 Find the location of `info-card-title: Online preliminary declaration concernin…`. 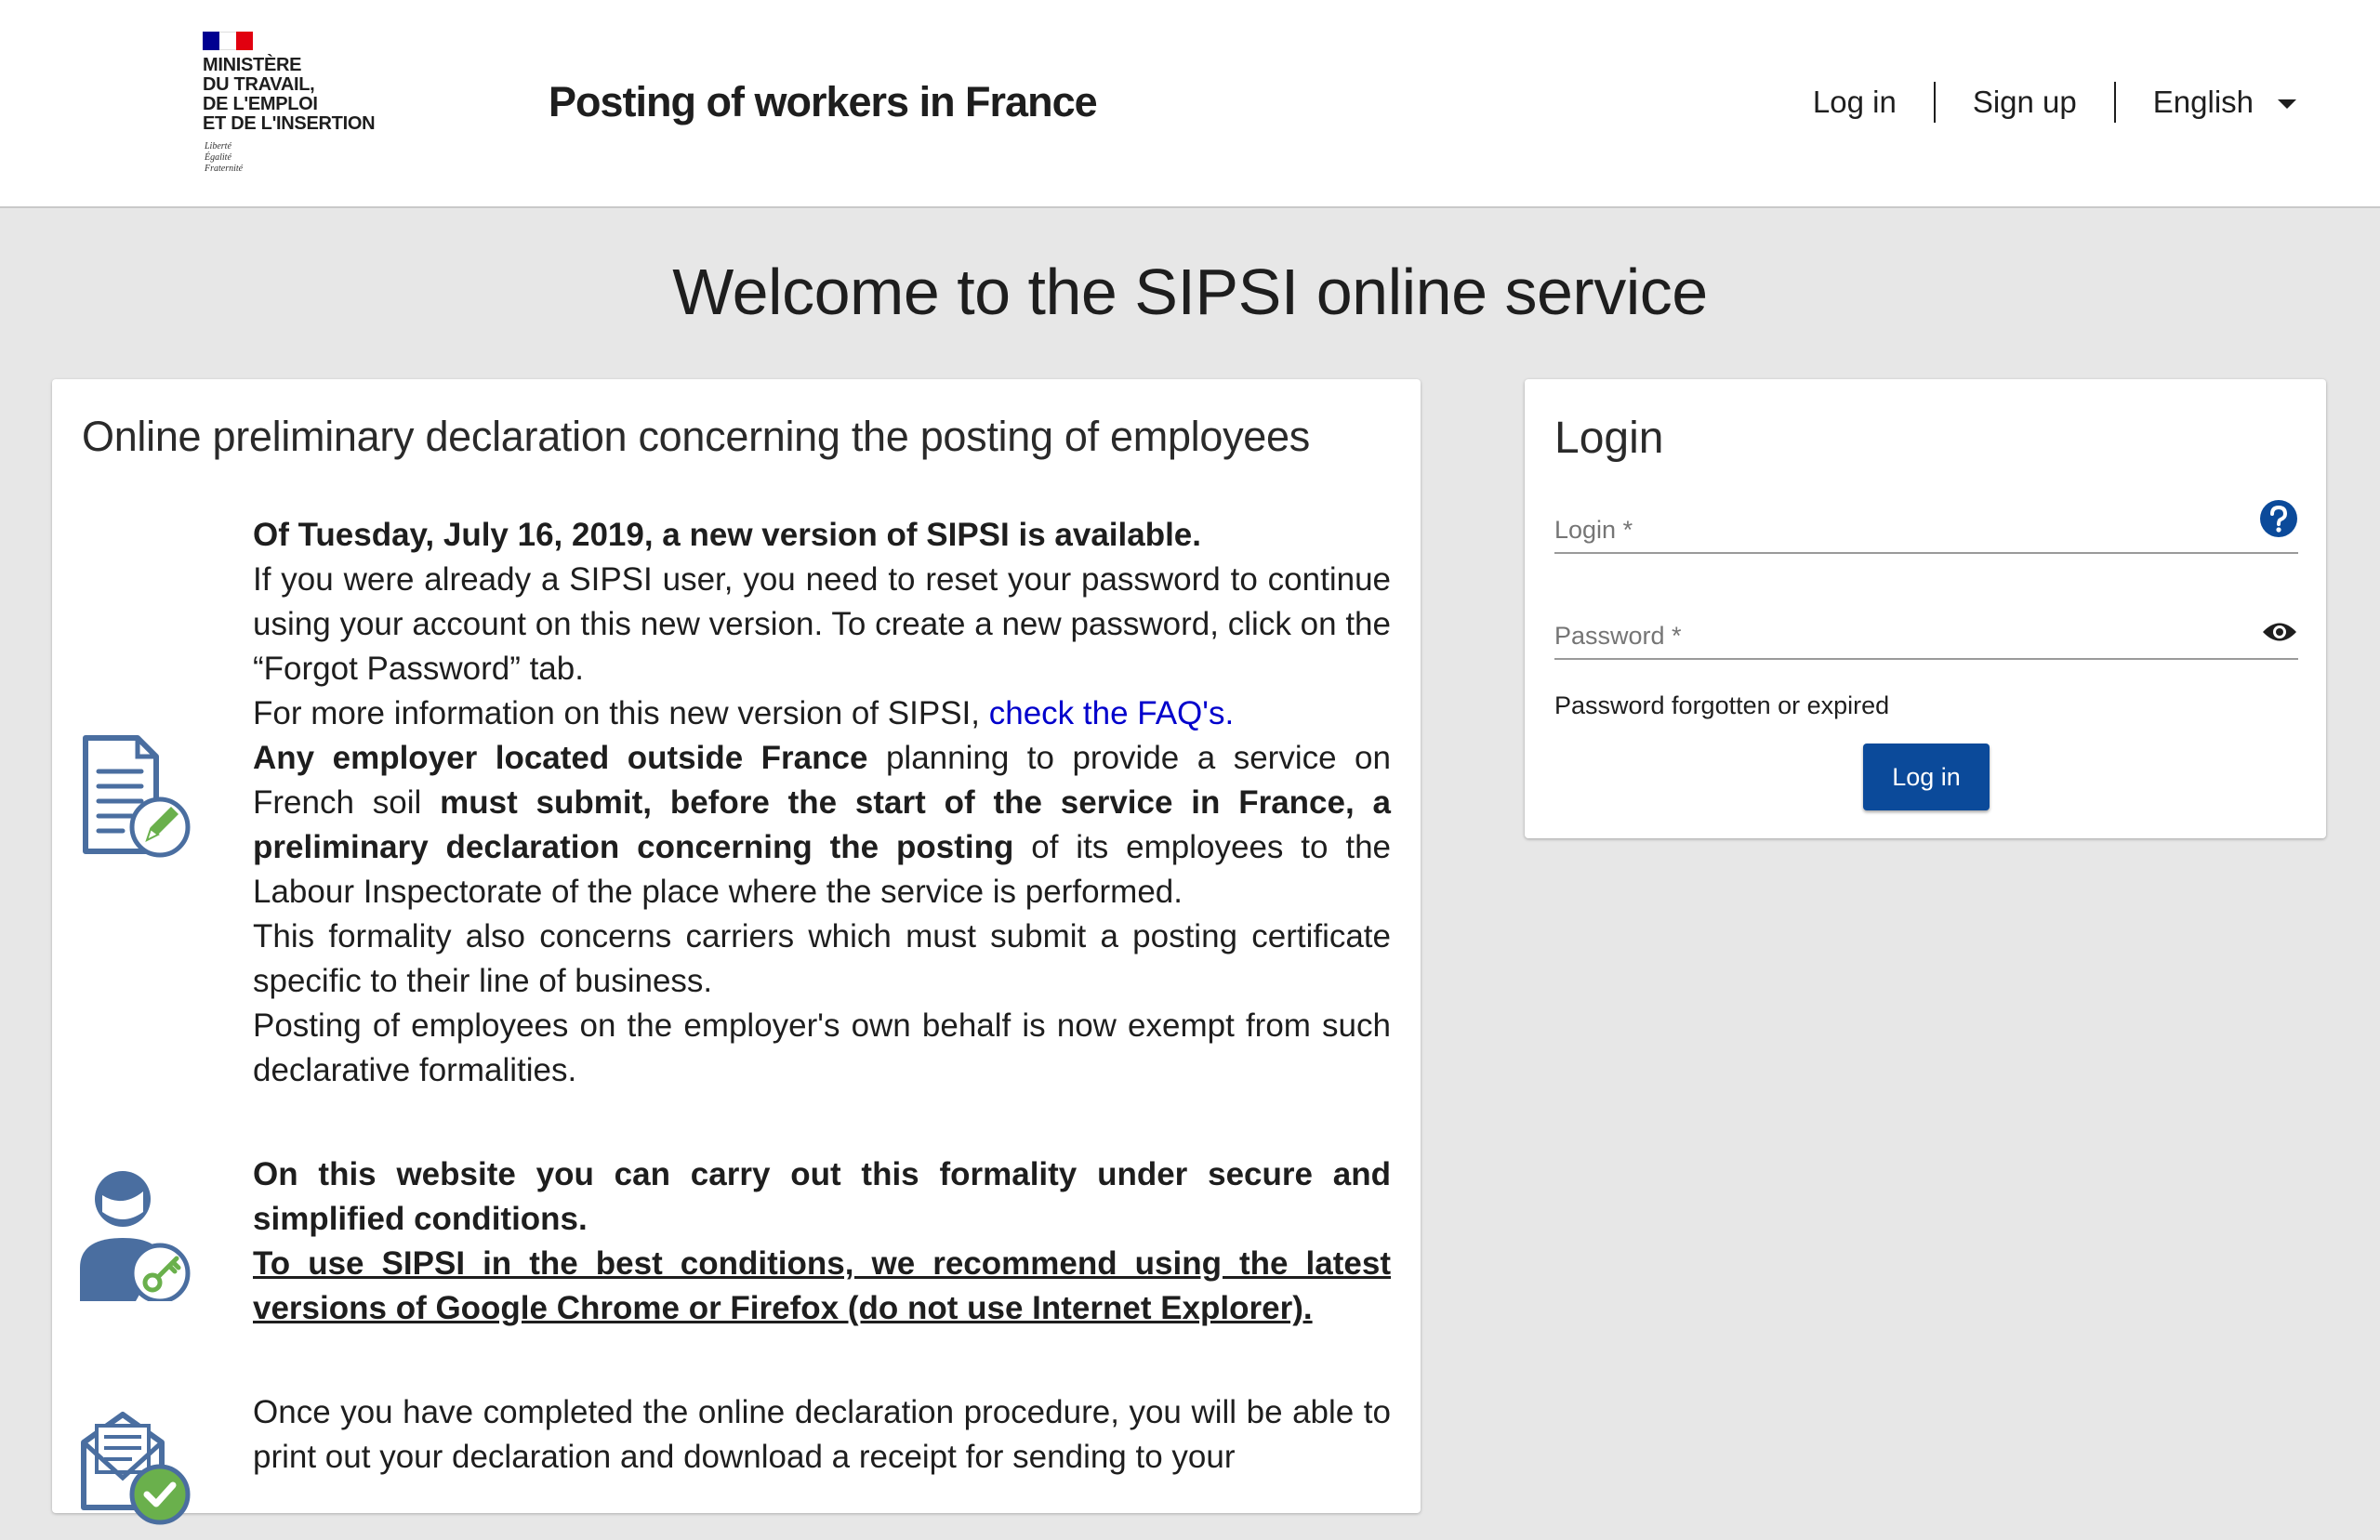

info-card-title: Online preliminary declaration concernin… is located at coordinates (696, 436).